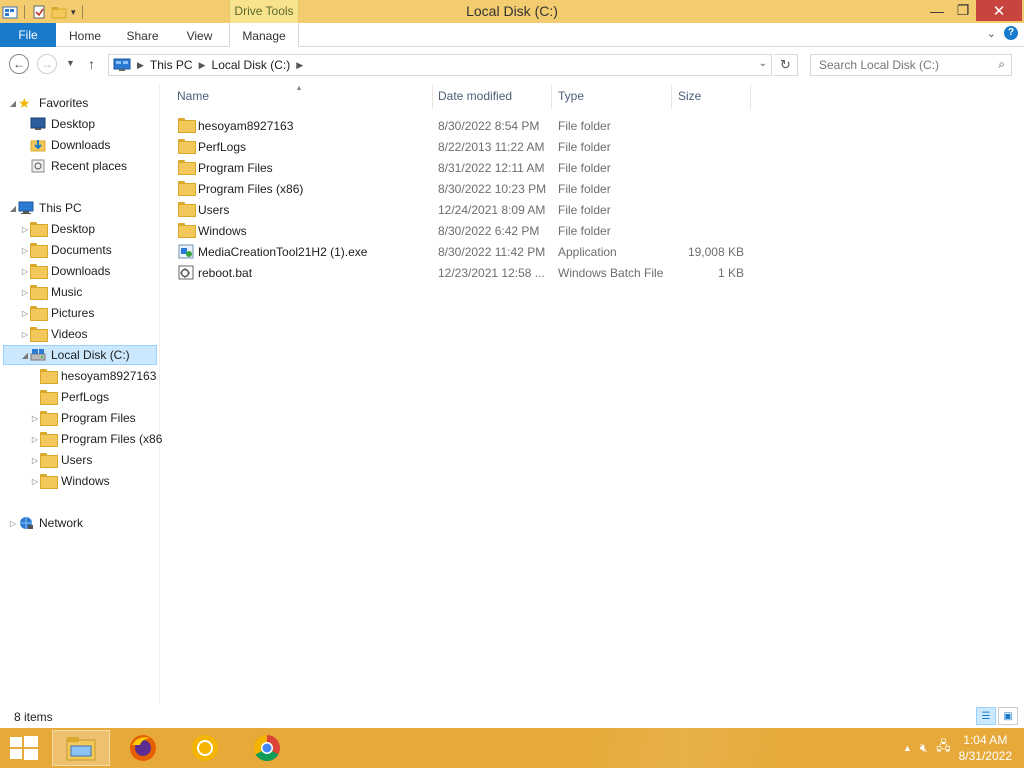  What do you see at coordinates (475, 96) in the screenshot?
I see `column-header-date-modified: Date modified` at bounding box center [475, 96].